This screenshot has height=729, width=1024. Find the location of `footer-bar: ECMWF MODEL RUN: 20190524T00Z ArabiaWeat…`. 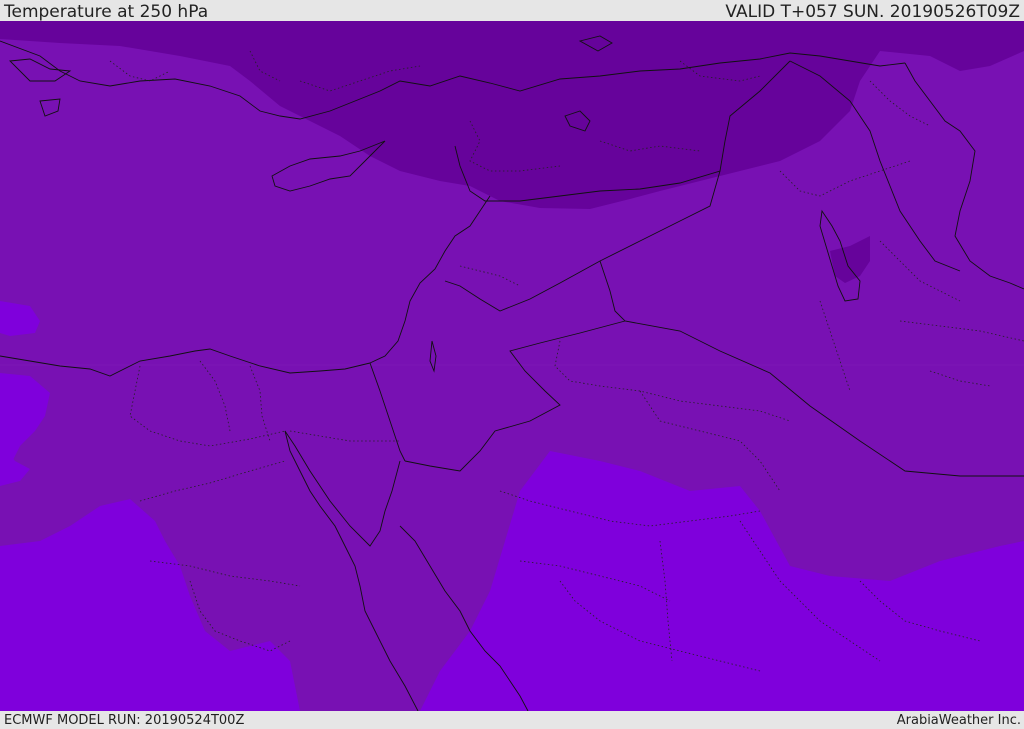

footer-bar: ECMWF MODEL RUN: 20190524T00Z ArabiaWeat… is located at coordinates (512, 720).